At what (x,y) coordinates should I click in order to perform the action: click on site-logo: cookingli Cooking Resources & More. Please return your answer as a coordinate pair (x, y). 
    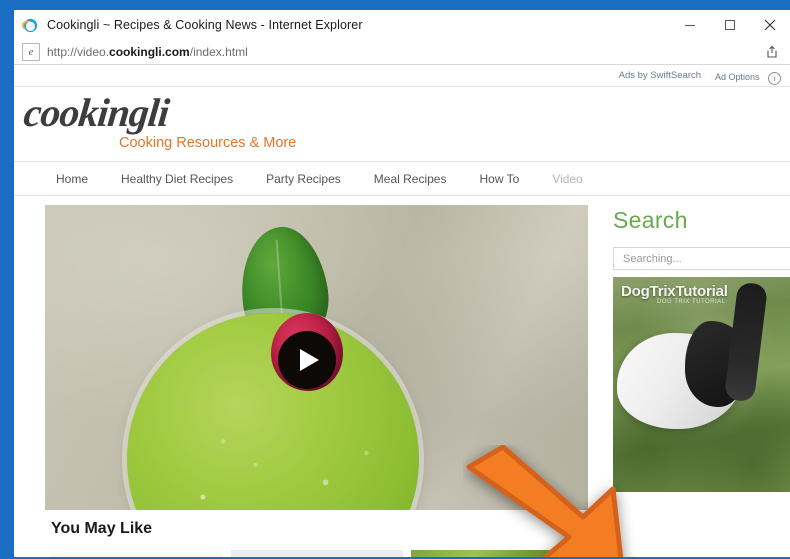
    Looking at the image, I should click on (159, 122).